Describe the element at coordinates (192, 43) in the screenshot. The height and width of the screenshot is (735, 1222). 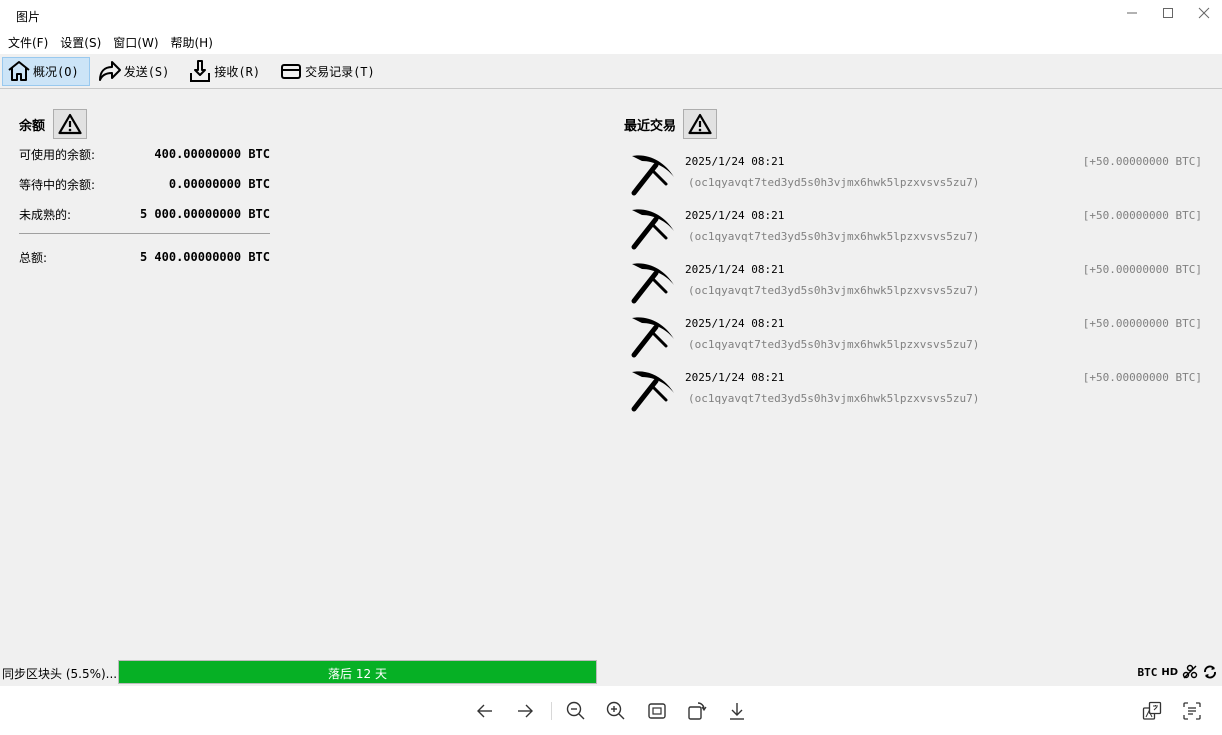
I see `menu-help: 帮助(H)` at that location.